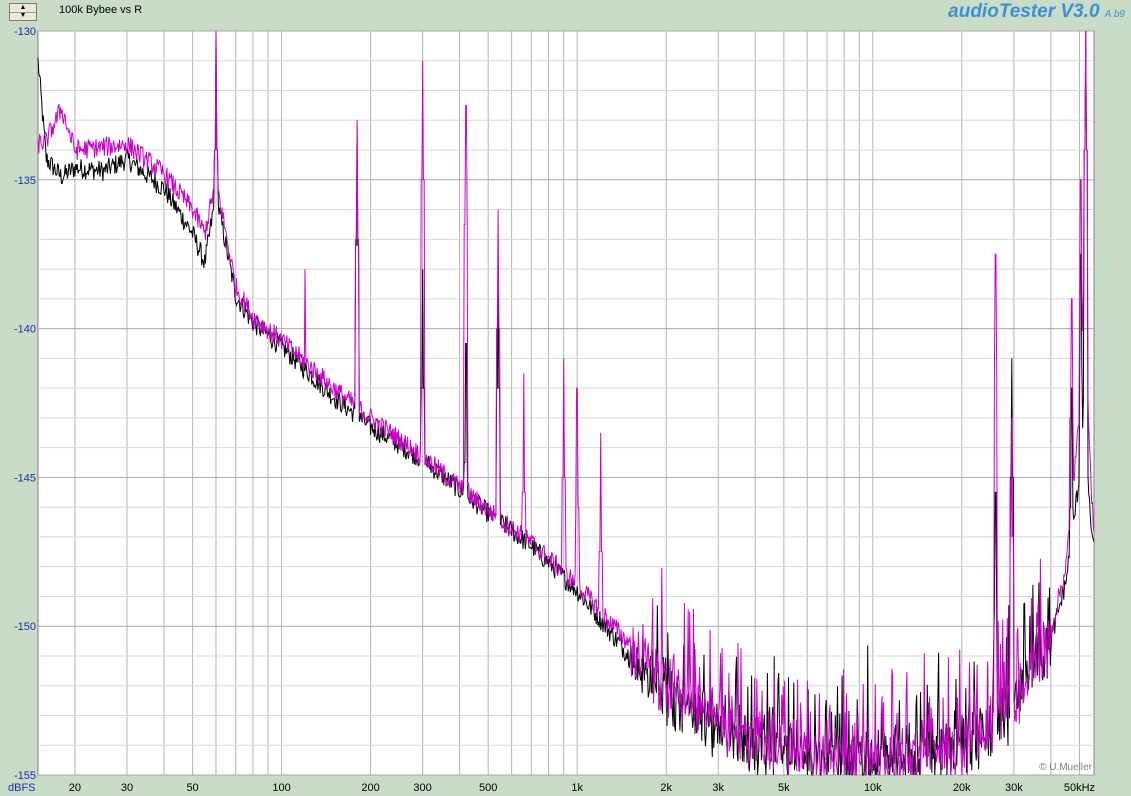  Describe the element at coordinates (873, 788) in the screenshot. I see `x-tick-label: 10k` at that location.